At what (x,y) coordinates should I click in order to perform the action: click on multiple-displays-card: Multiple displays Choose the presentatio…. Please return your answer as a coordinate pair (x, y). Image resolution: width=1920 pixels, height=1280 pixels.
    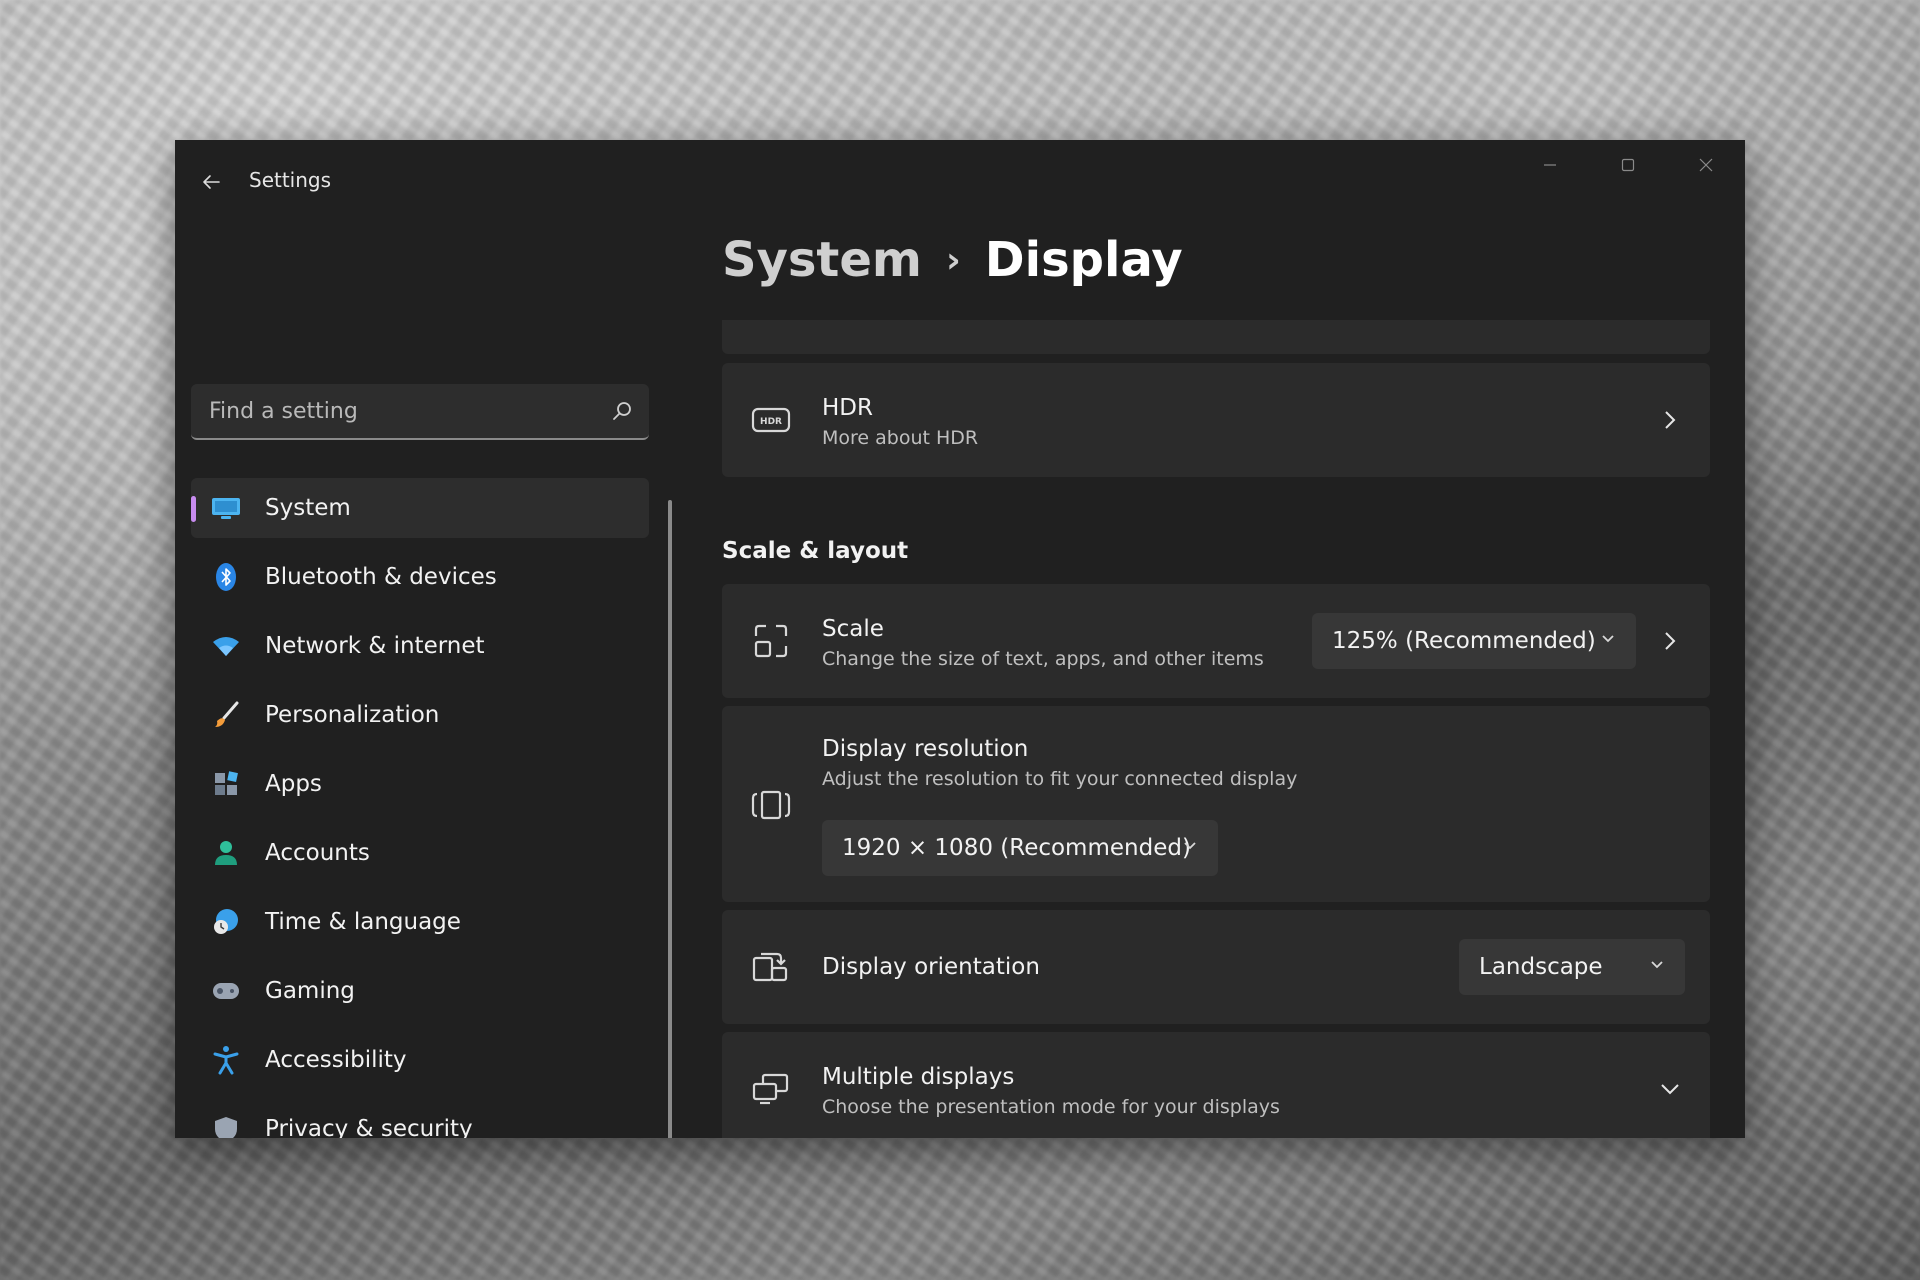
    Looking at the image, I should click on (1216, 1085).